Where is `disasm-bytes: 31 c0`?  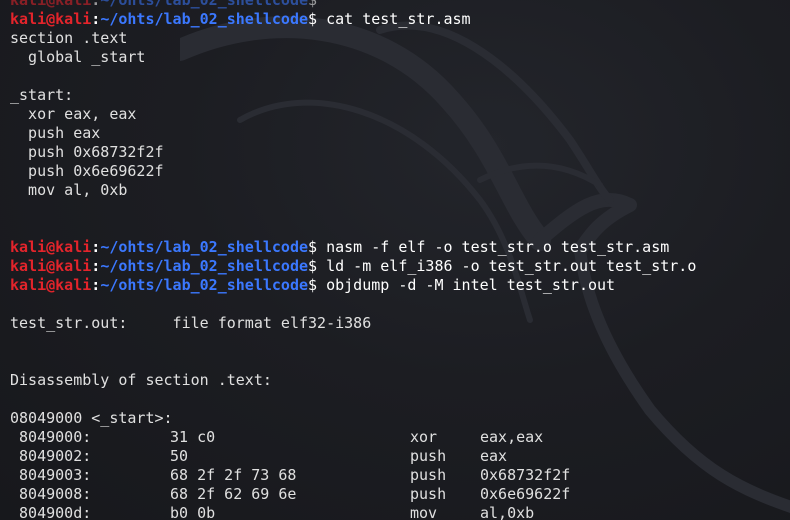 disasm-bytes: 31 c0 is located at coordinates (193, 437).